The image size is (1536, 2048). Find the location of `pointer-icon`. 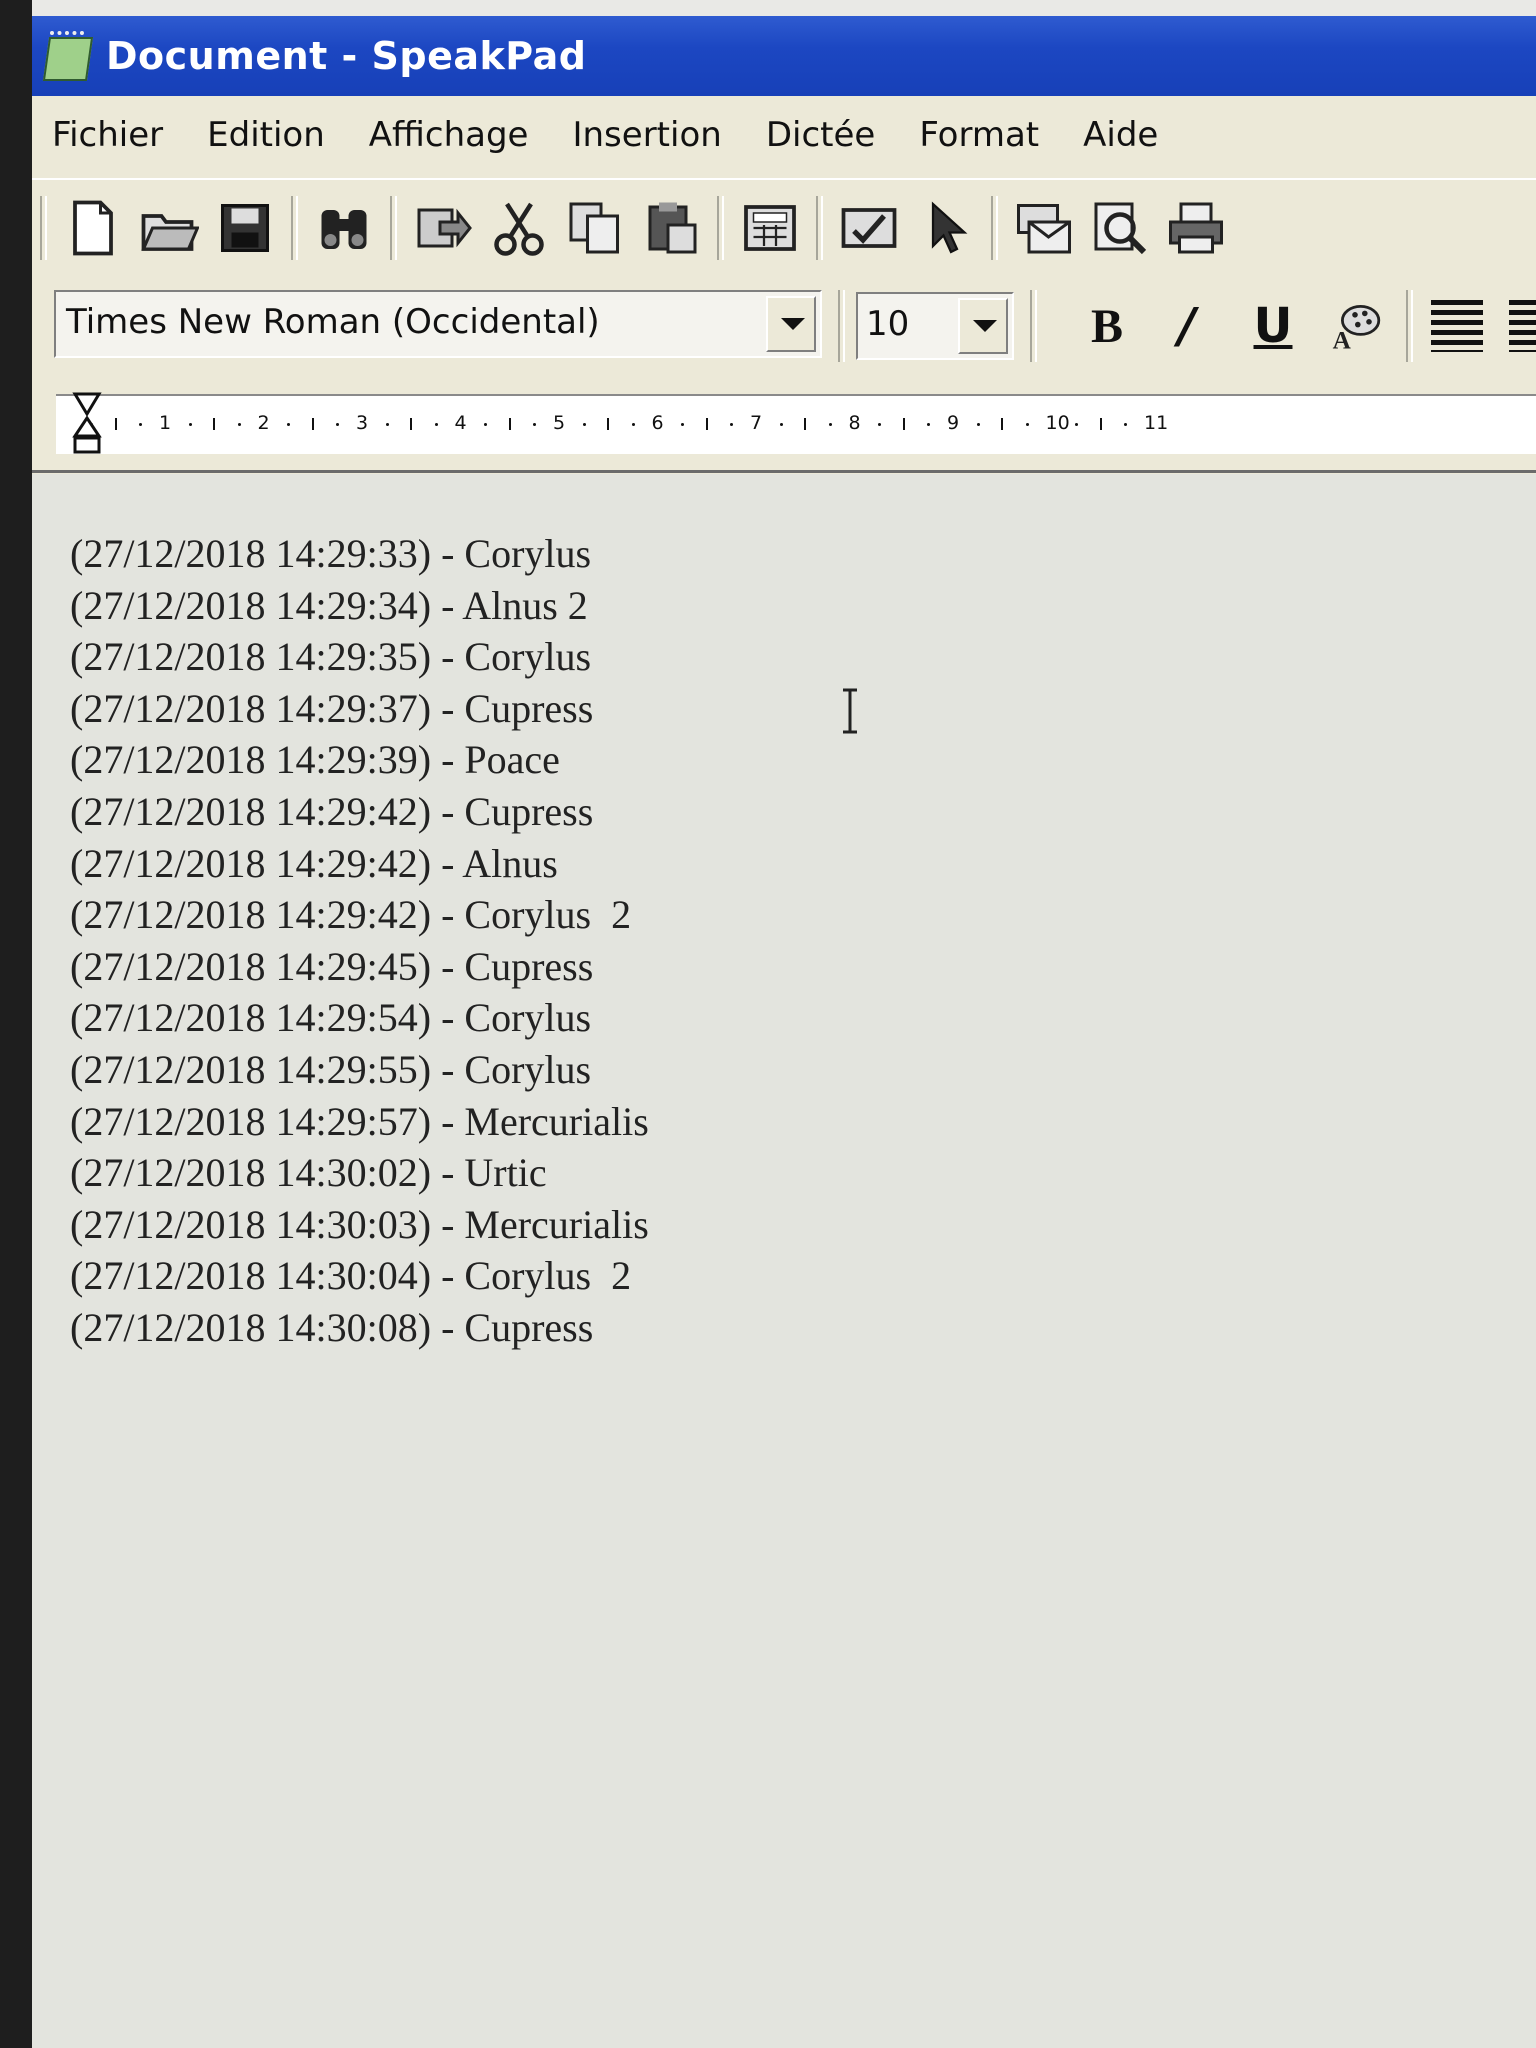

pointer-icon is located at coordinates (945, 228).